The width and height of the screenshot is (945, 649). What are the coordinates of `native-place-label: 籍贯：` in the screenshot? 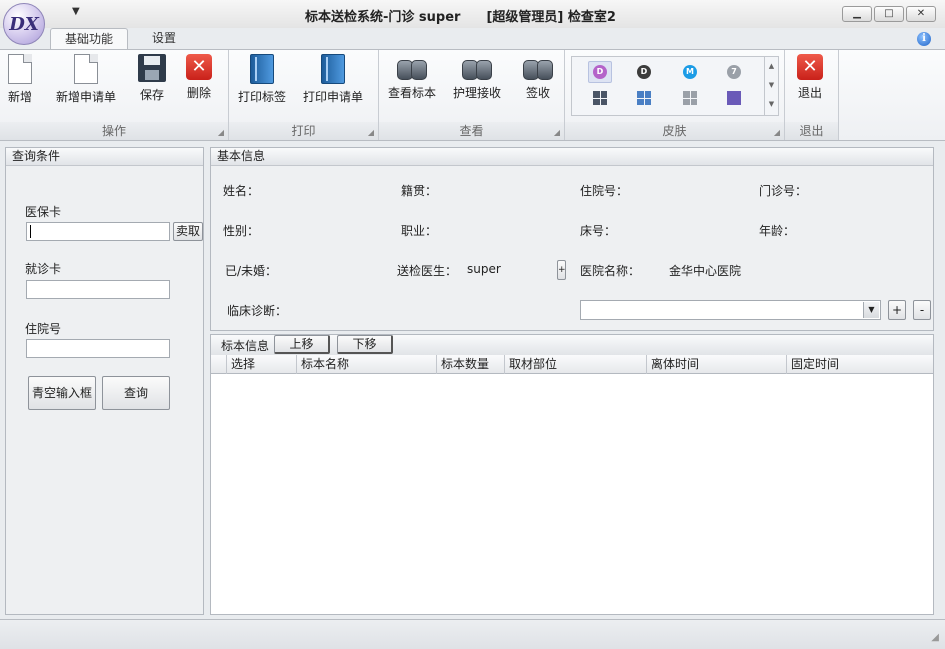 It's located at (419, 191).